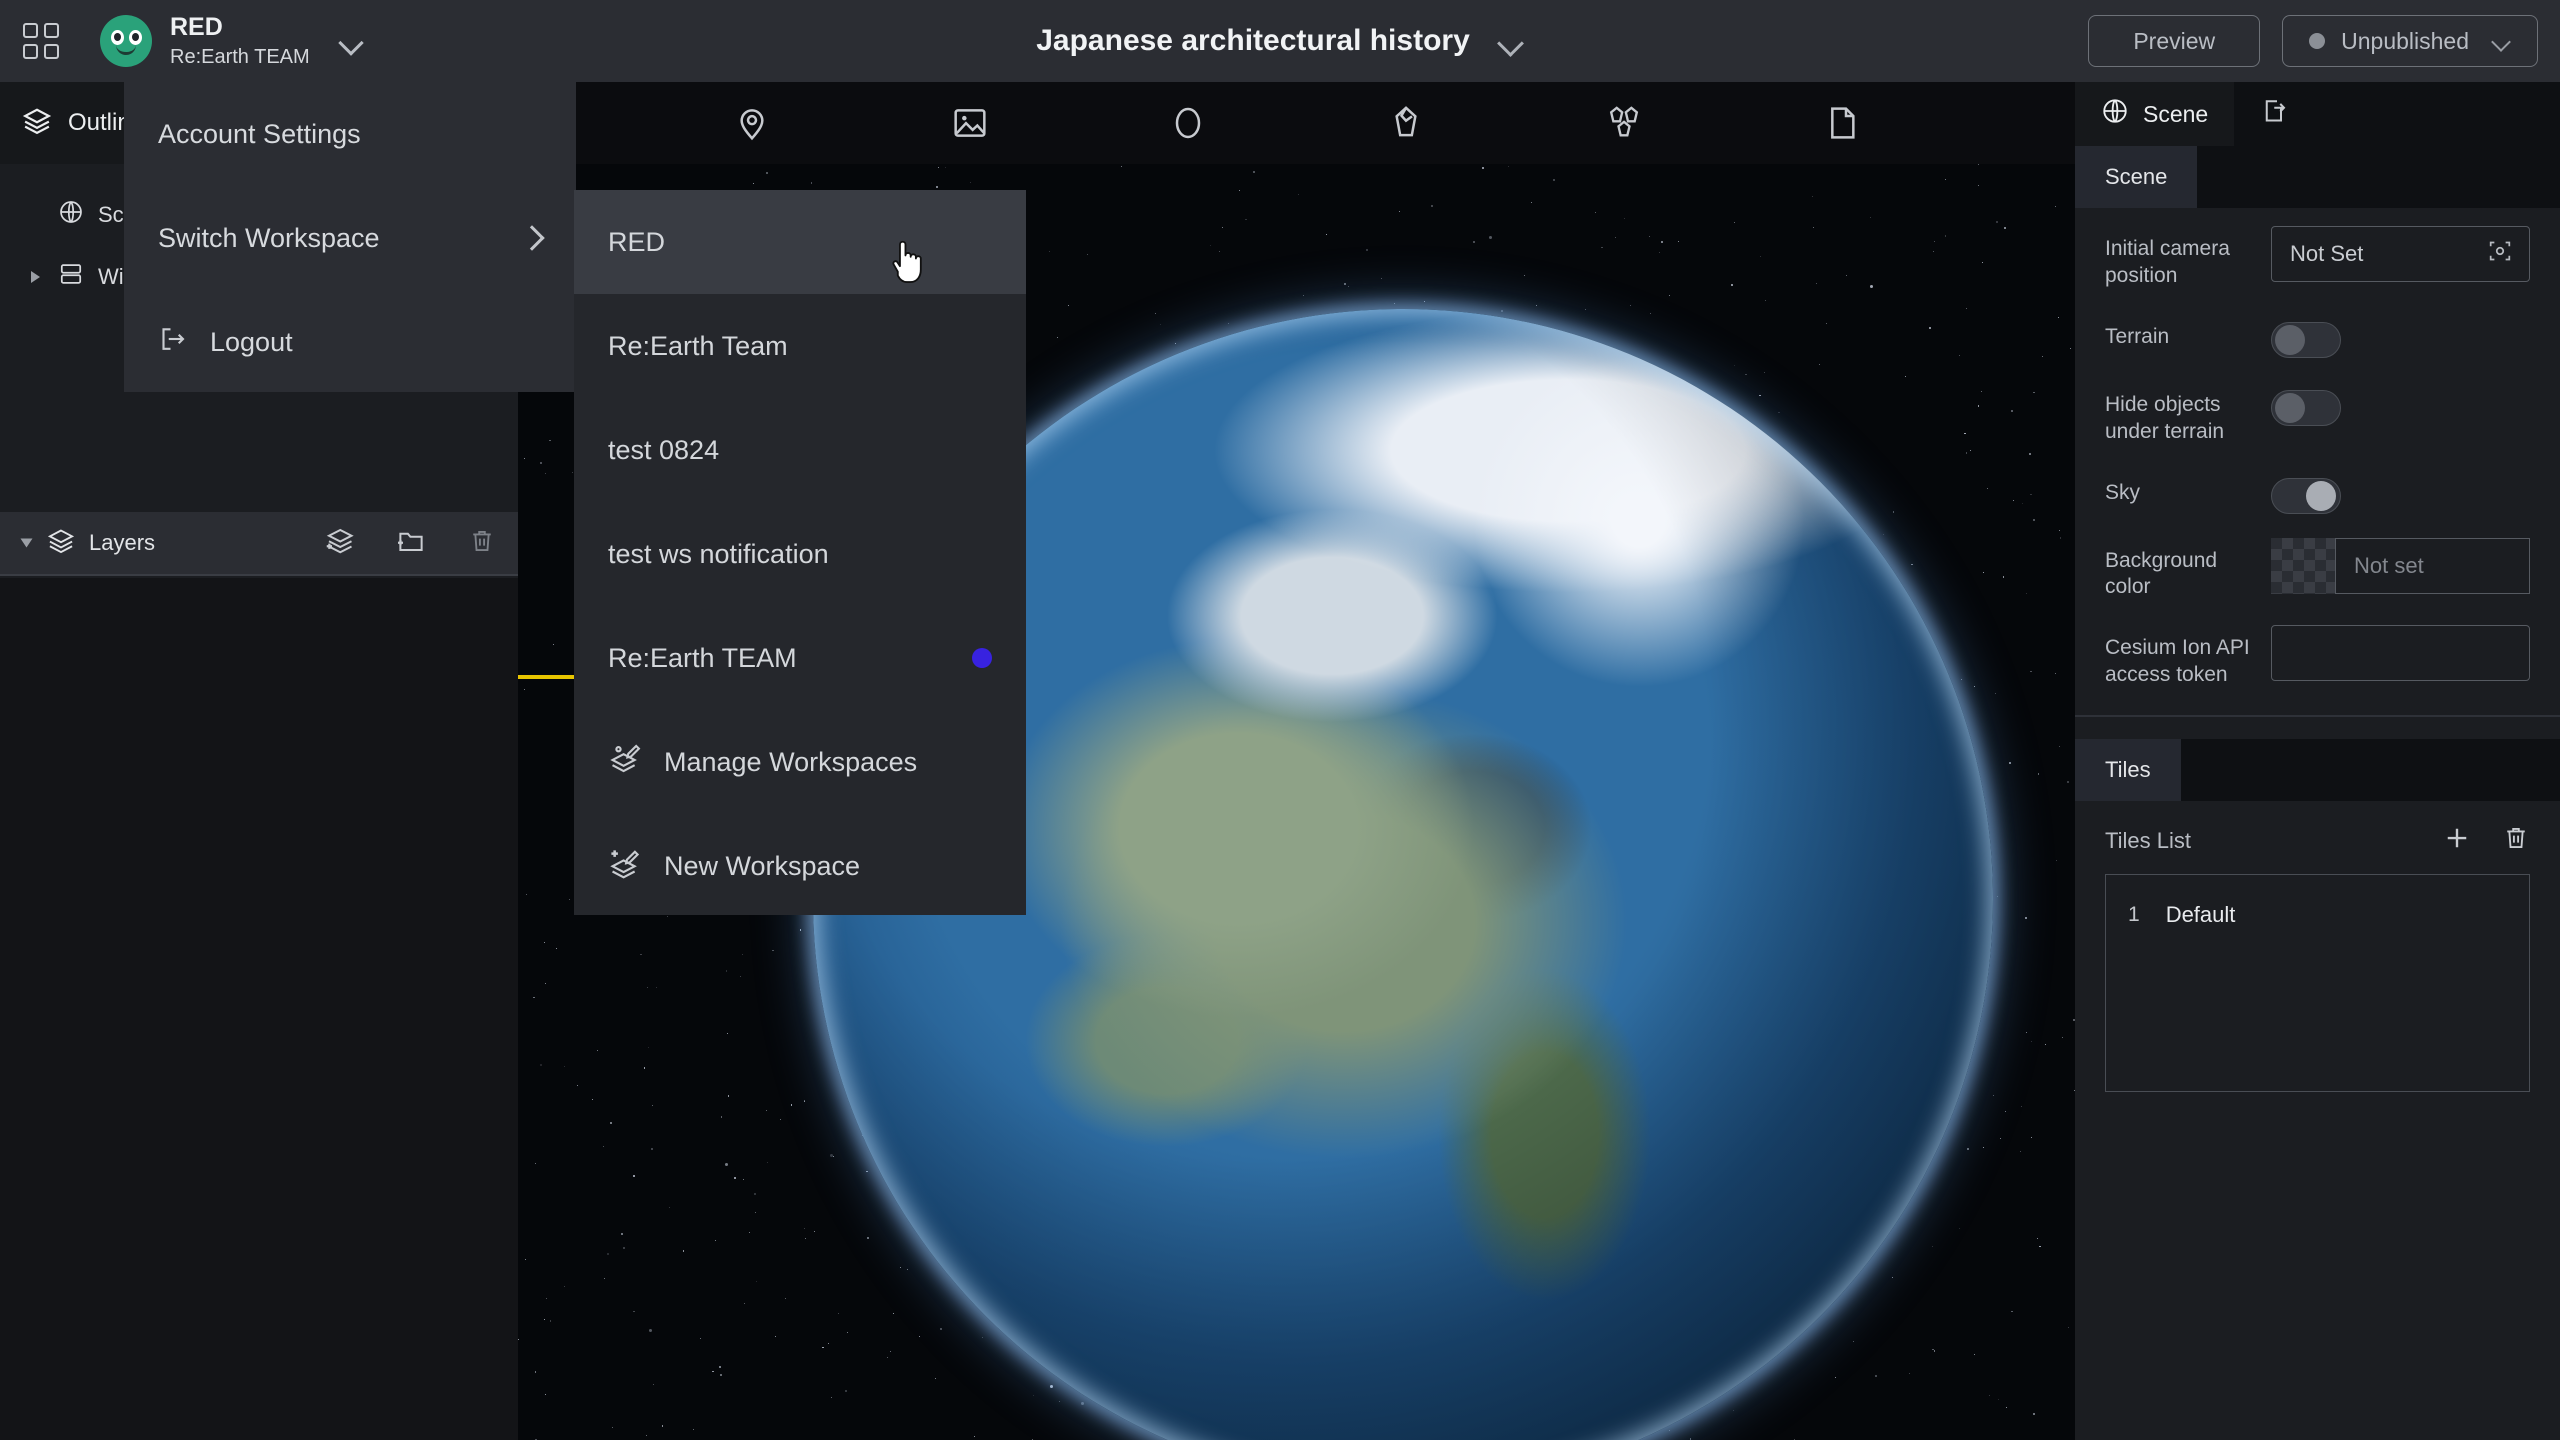  I want to click on sky-toggle, so click(2306, 495).